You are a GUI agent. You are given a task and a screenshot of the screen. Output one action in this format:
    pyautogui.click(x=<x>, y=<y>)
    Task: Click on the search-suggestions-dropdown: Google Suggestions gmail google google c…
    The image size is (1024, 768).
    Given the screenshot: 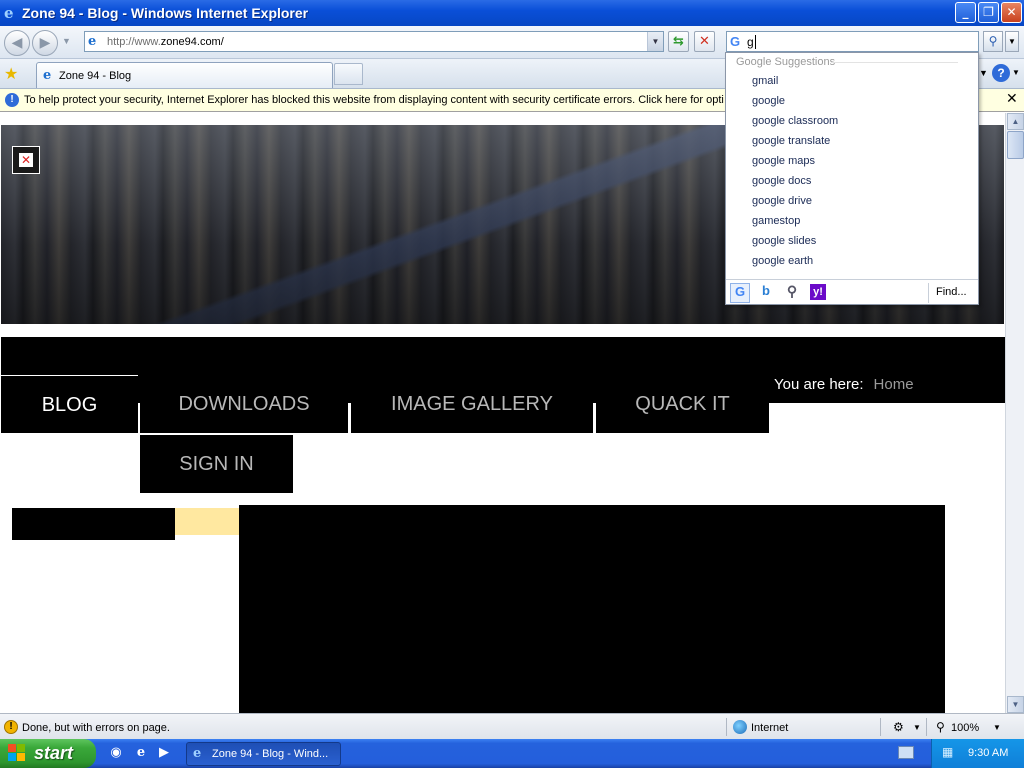 What is the action you would take?
    pyautogui.click(x=852, y=178)
    